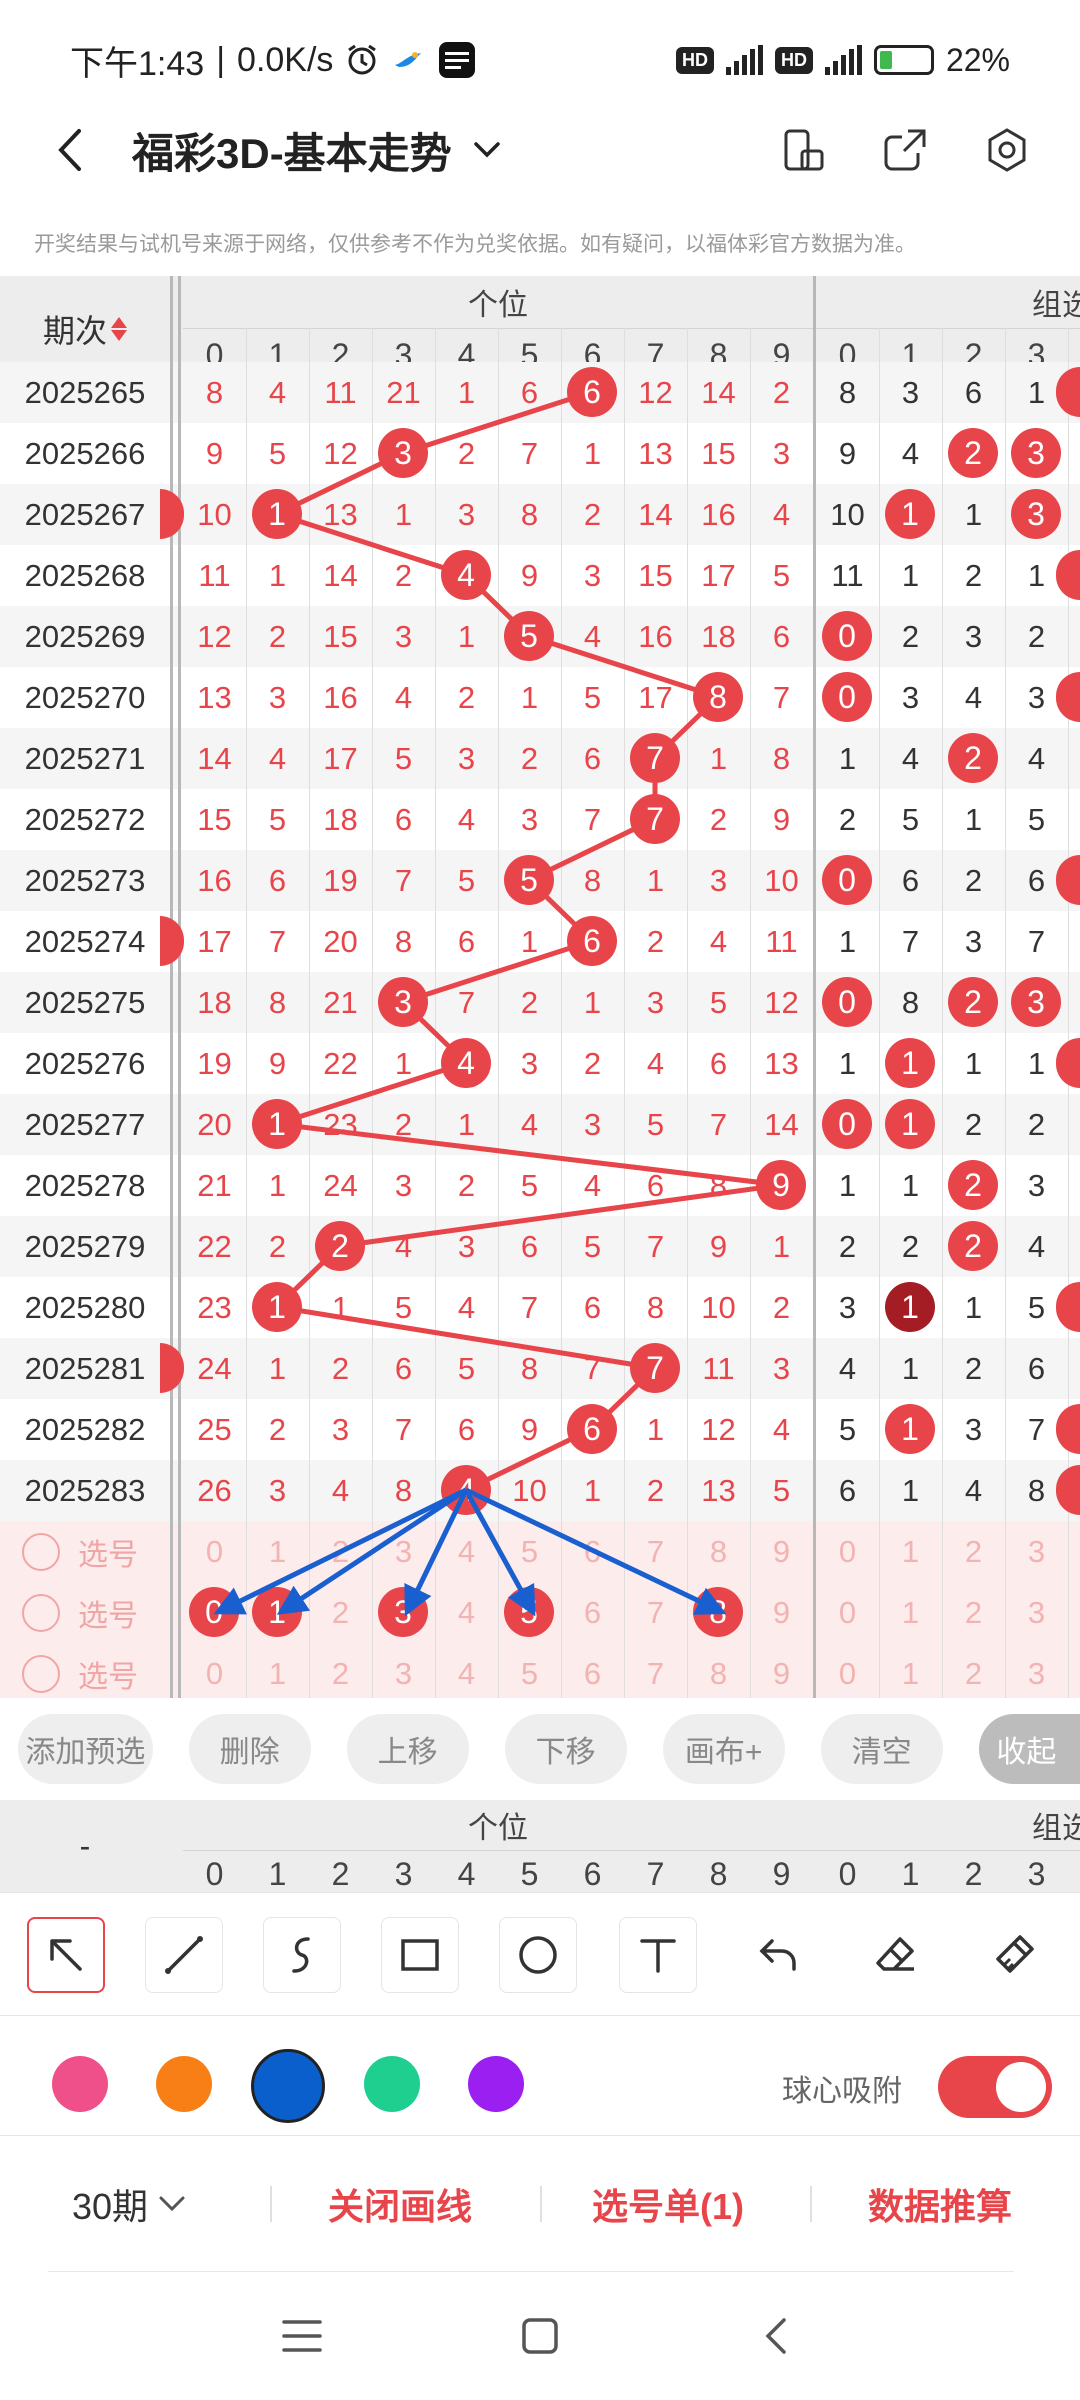 This screenshot has height=2400, width=1080. What do you see at coordinates (881, 1749) in the screenshot?
I see `clear-button: 清空` at bounding box center [881, 1749].